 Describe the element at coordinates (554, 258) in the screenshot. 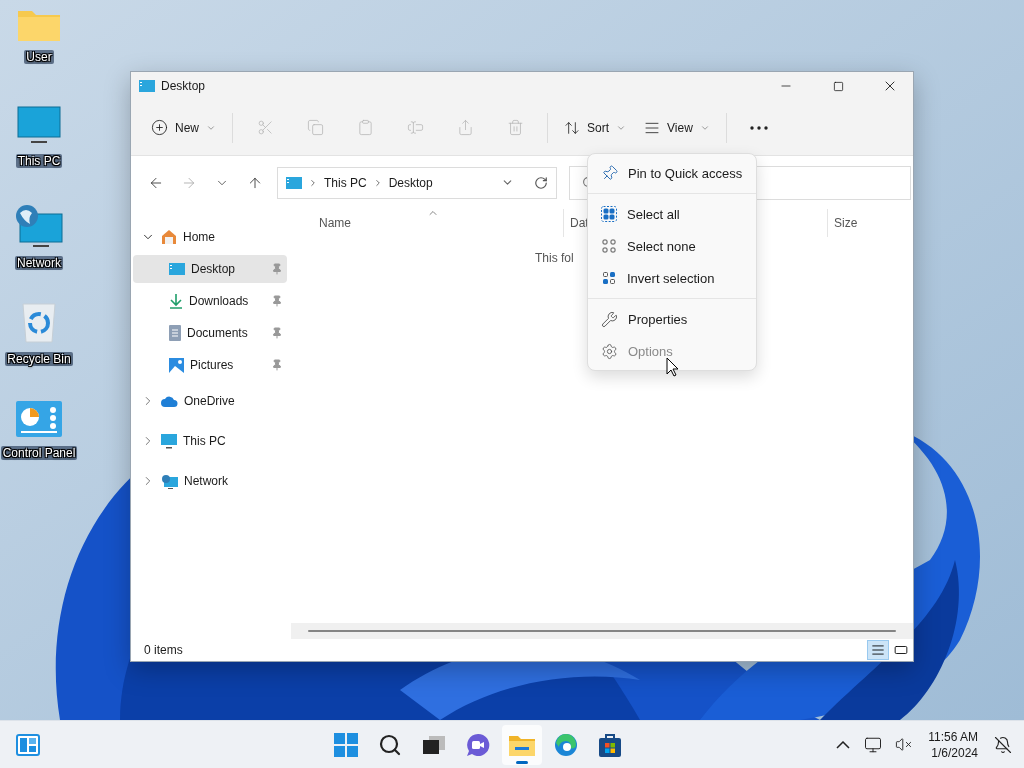

I see `empty-folder-message: This fol` at that location.